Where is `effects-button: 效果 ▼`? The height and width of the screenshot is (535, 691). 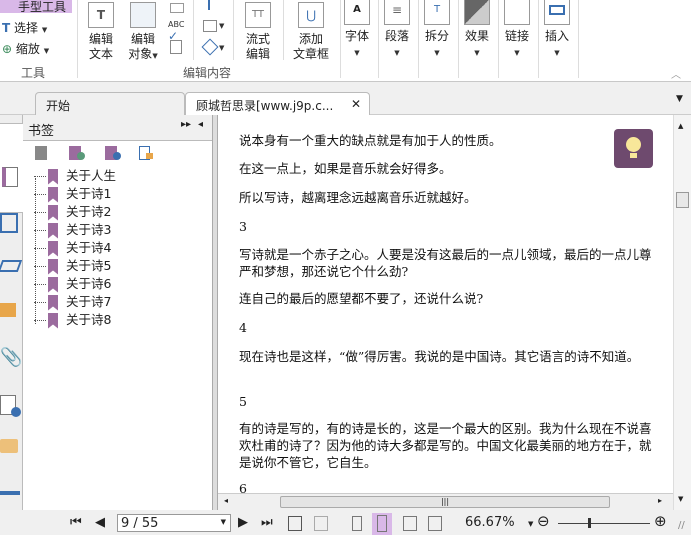
effects-button: 效果 ▼ is located at coordinates (477, 30).